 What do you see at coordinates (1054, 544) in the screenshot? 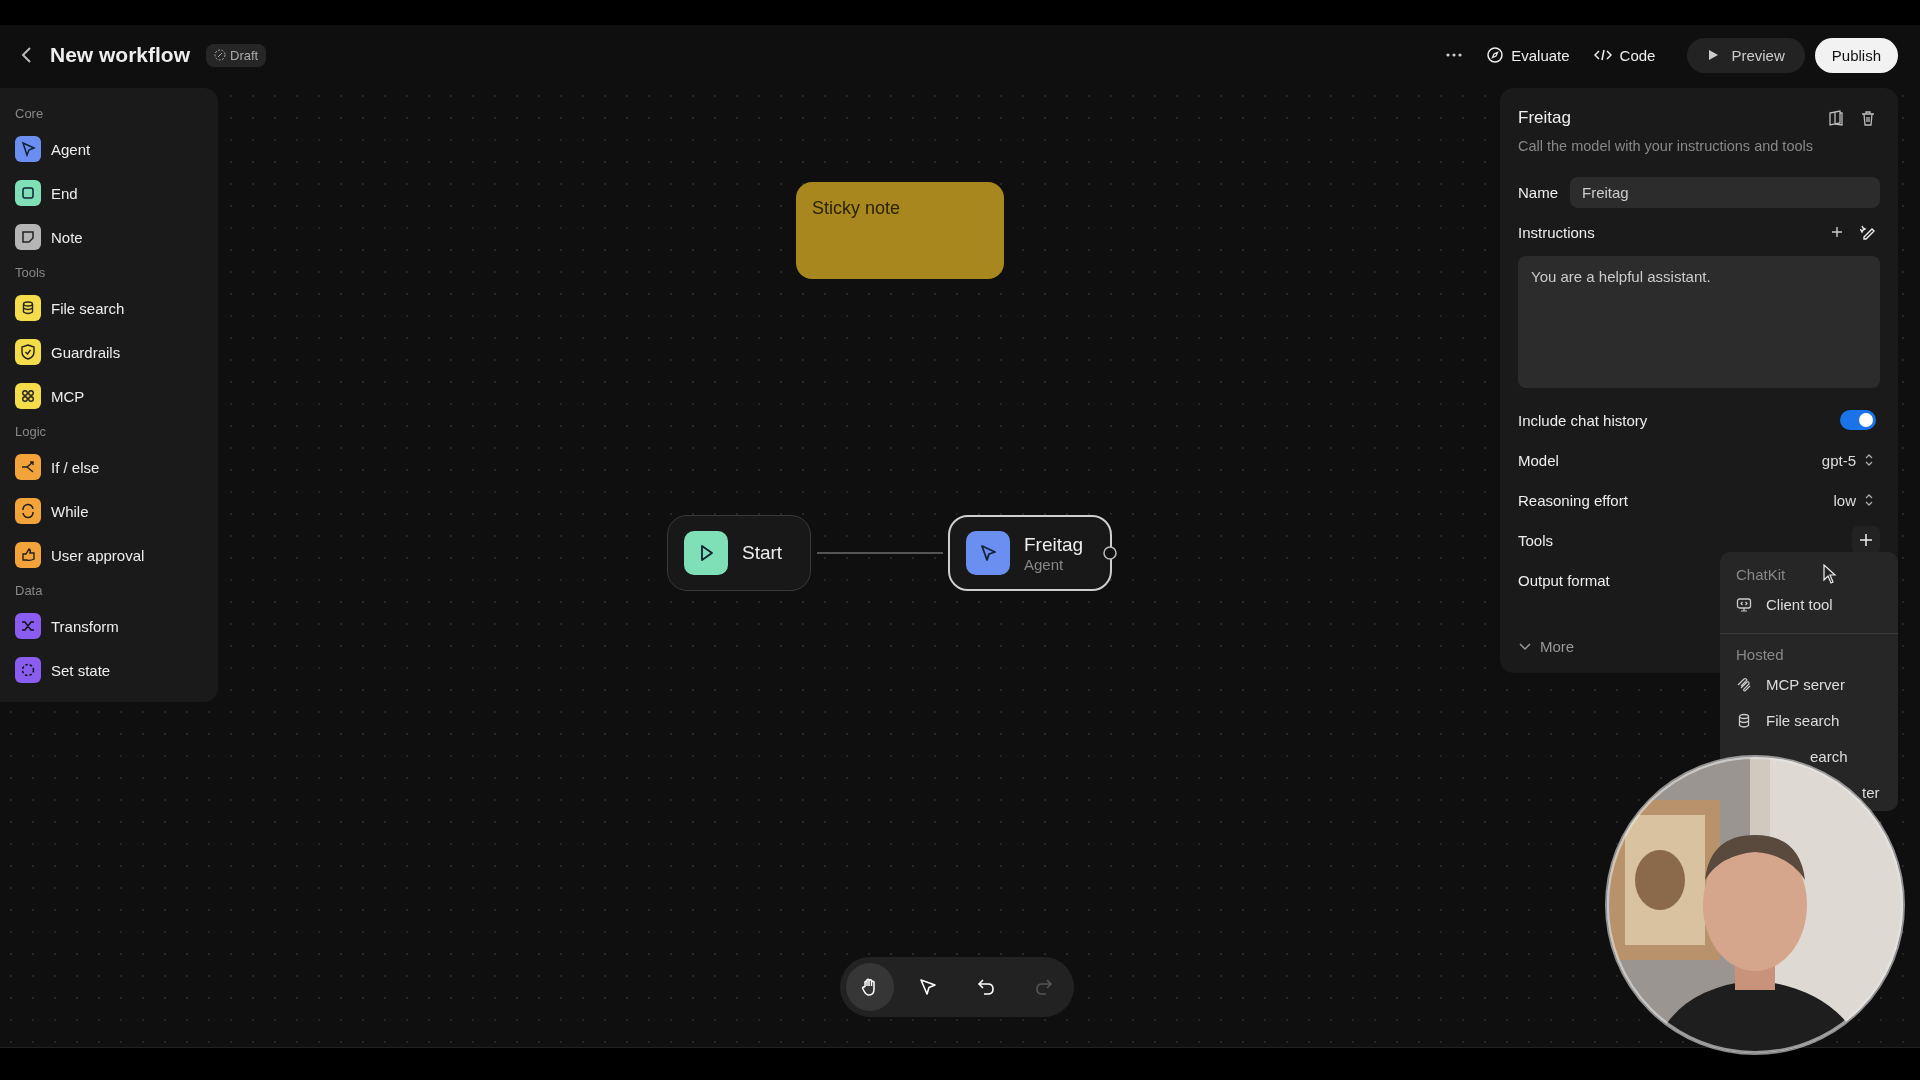
I see `node-title: Freitag` at bounding box center [1054, 544].